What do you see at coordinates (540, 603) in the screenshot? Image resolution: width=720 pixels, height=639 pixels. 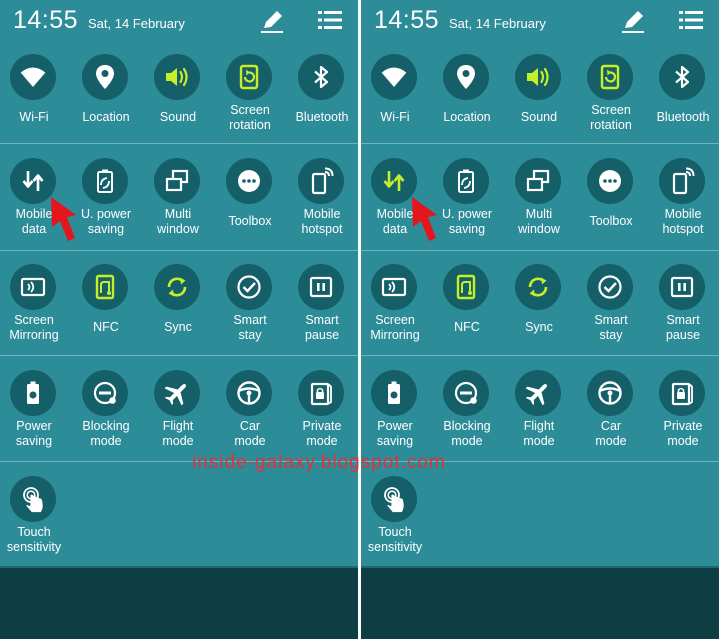 I see `notification-area` at bounding box center [540, 603].